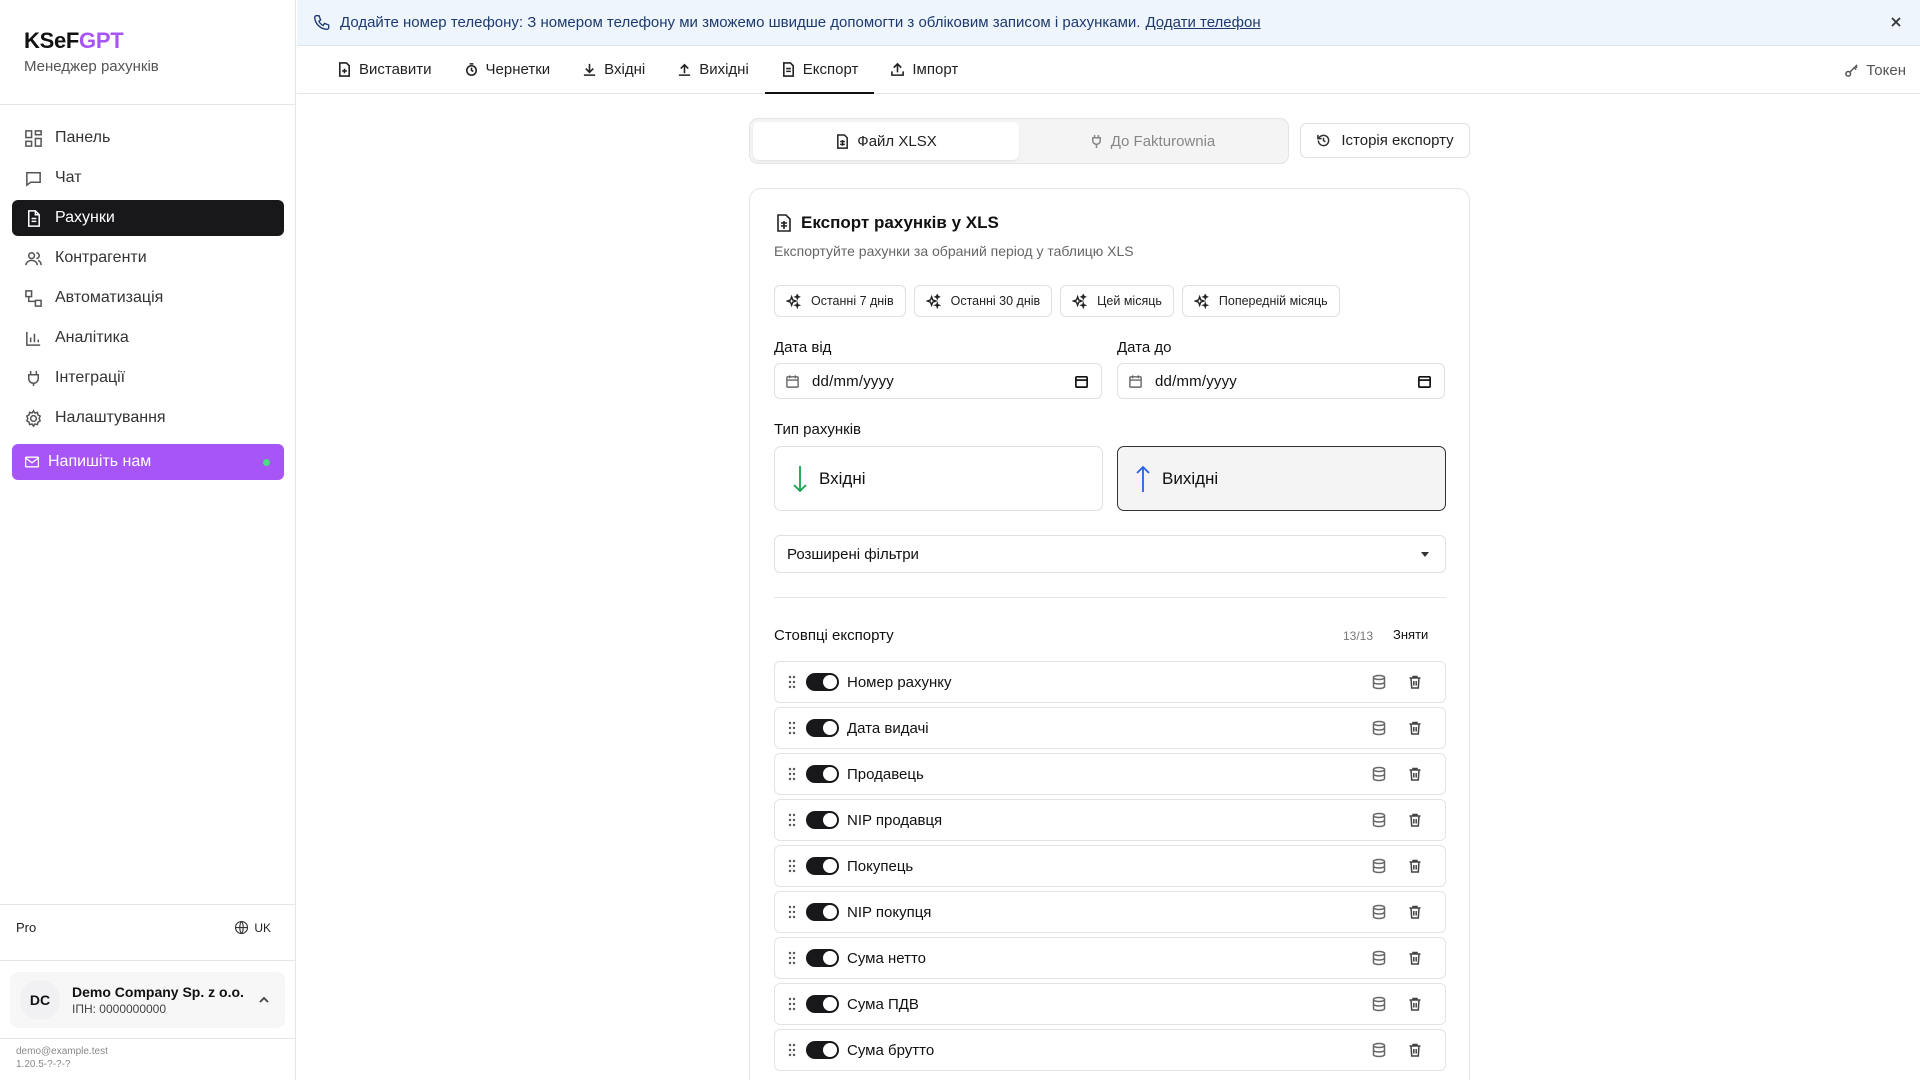  What do you see at coordinates (148, 338) in the screenshot?
I see `sidebar-item-analytics: Аналітика` at bounding box center [148, 338].